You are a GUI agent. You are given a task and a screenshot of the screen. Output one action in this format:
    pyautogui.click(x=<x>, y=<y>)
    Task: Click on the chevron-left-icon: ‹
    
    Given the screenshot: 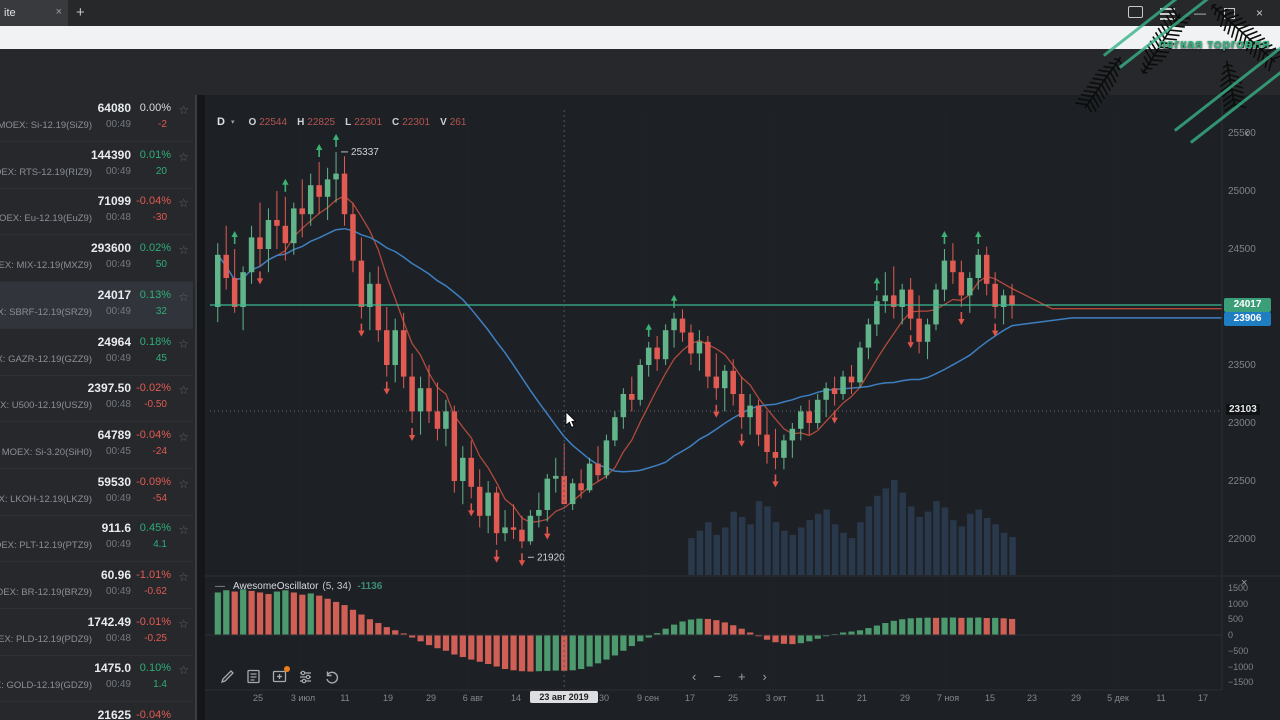 What is the action you would take?
    pyautogui.click(x=1247, y=132)
    